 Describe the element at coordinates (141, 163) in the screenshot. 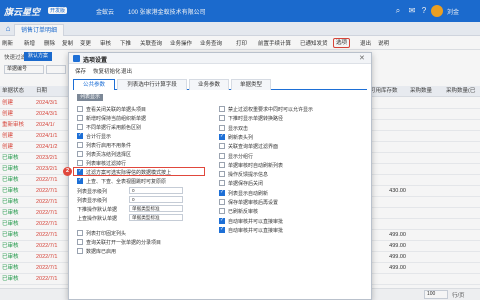

I see `option-row: 列表审核过滤掉行` at that location.